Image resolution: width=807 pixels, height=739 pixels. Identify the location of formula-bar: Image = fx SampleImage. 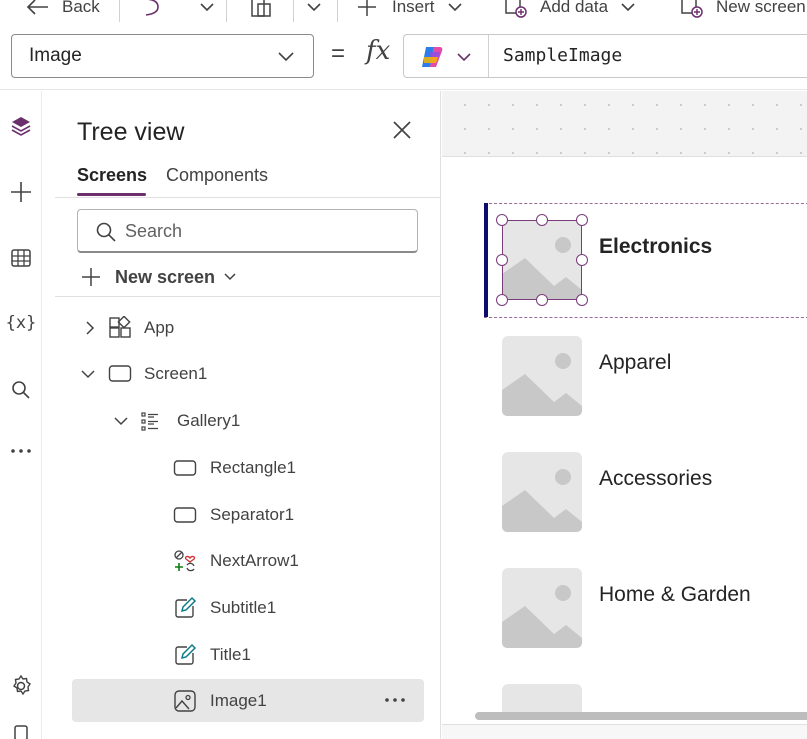
(403, 59).